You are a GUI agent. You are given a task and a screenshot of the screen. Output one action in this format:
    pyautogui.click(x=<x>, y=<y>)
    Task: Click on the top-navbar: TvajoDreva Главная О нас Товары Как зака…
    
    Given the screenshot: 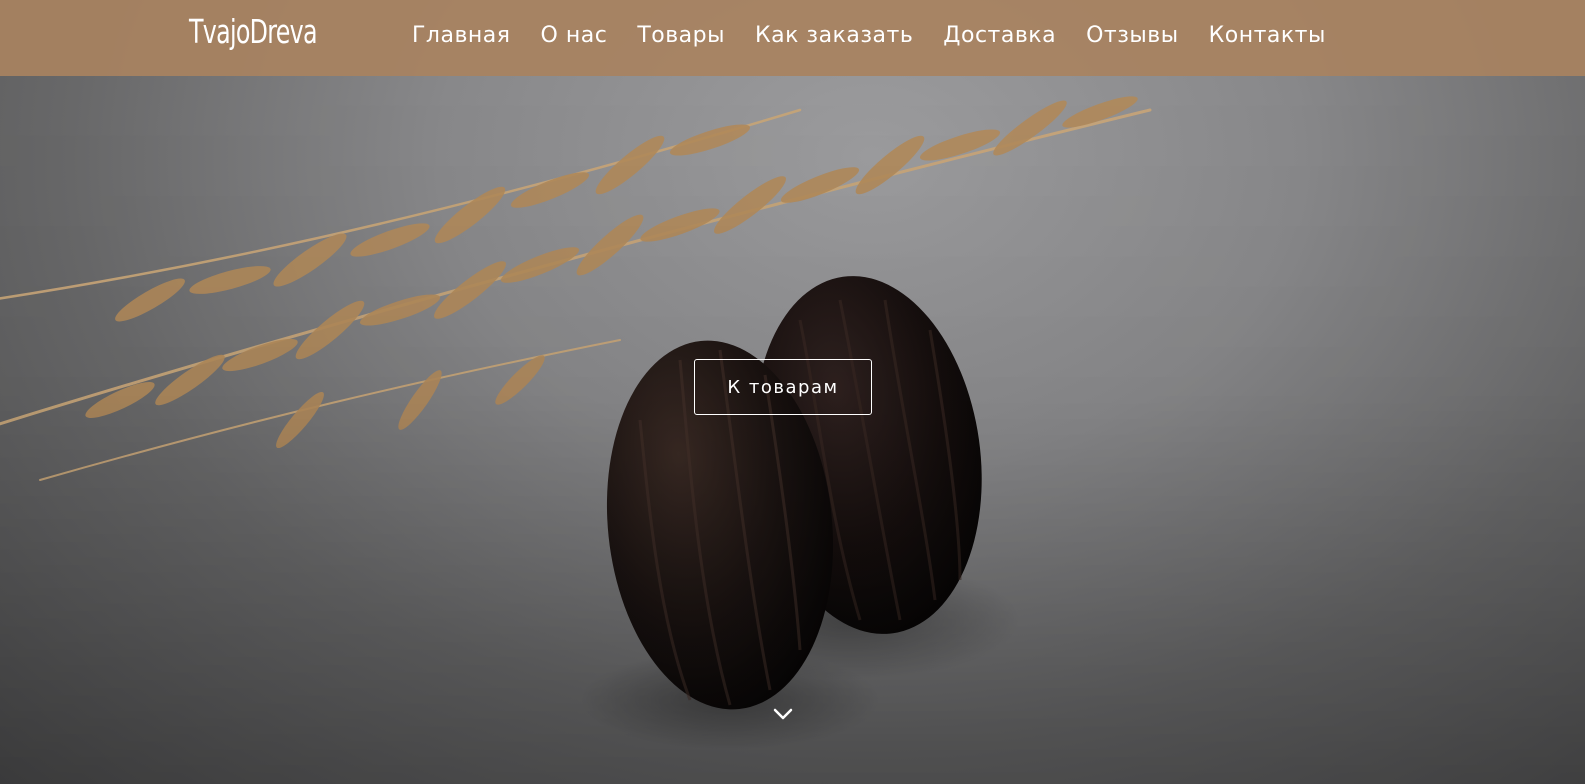 What is the action you would take?
    pyautogui.click(x=792, y=38)
    